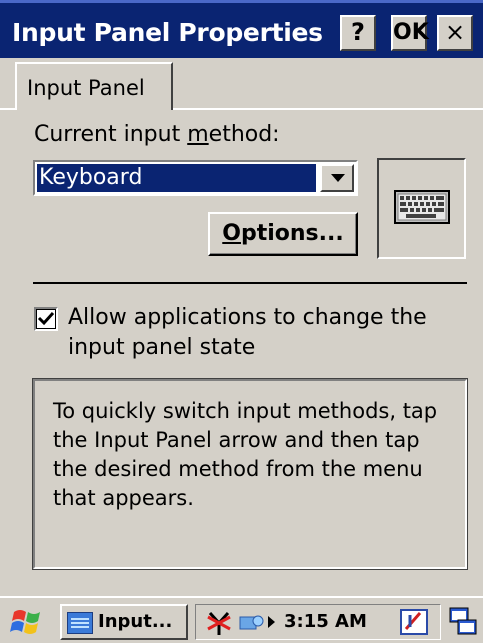 This screenshot has width=483, height=643. Describe the element at coordinates (463, 622) in the screenshot. I see `desktop-icon` at that location.